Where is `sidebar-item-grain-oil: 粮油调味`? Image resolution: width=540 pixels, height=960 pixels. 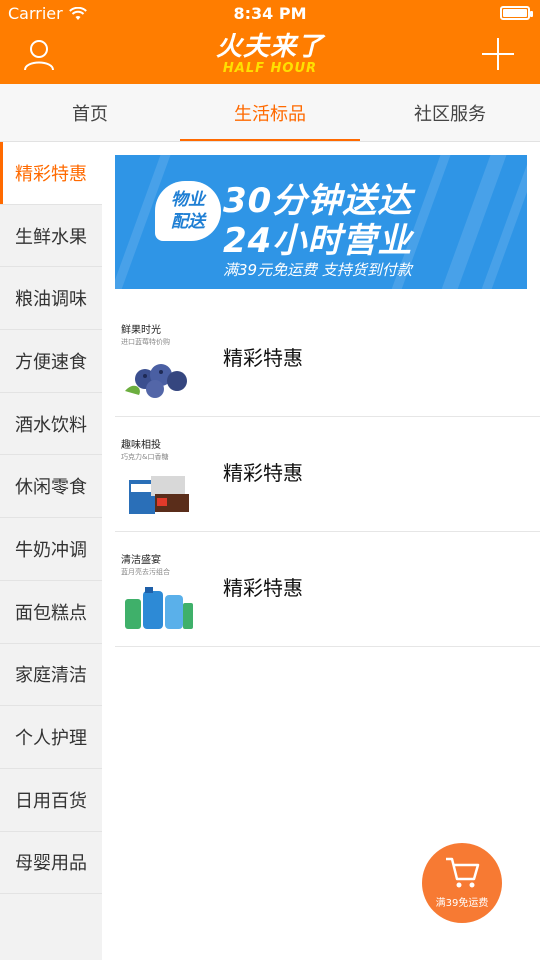
sidebar-item-grain-oil: 粮油调味 is located at coordinates (51, 299).